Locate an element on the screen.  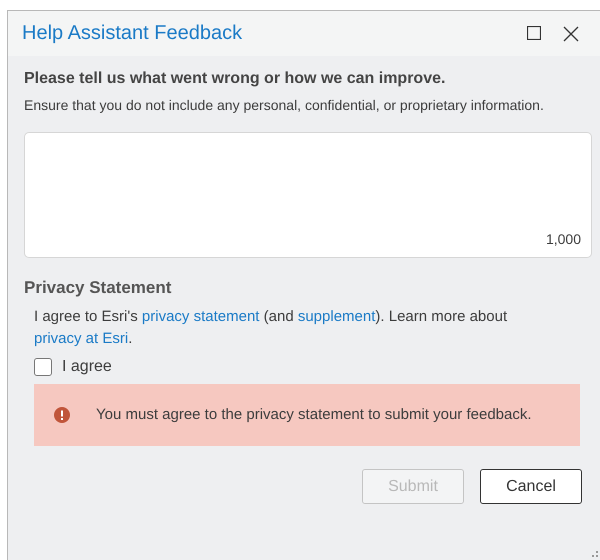
error-message: You must agree to the privacy statement to submit your feedback. is located at coordinates (314, 415).